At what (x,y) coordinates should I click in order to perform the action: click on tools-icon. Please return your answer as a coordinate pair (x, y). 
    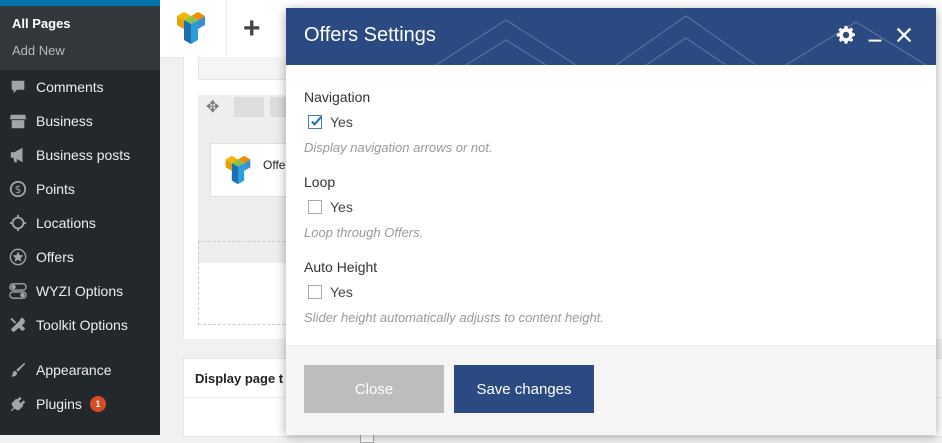
    Looking at the image, I should click on (18, 325).